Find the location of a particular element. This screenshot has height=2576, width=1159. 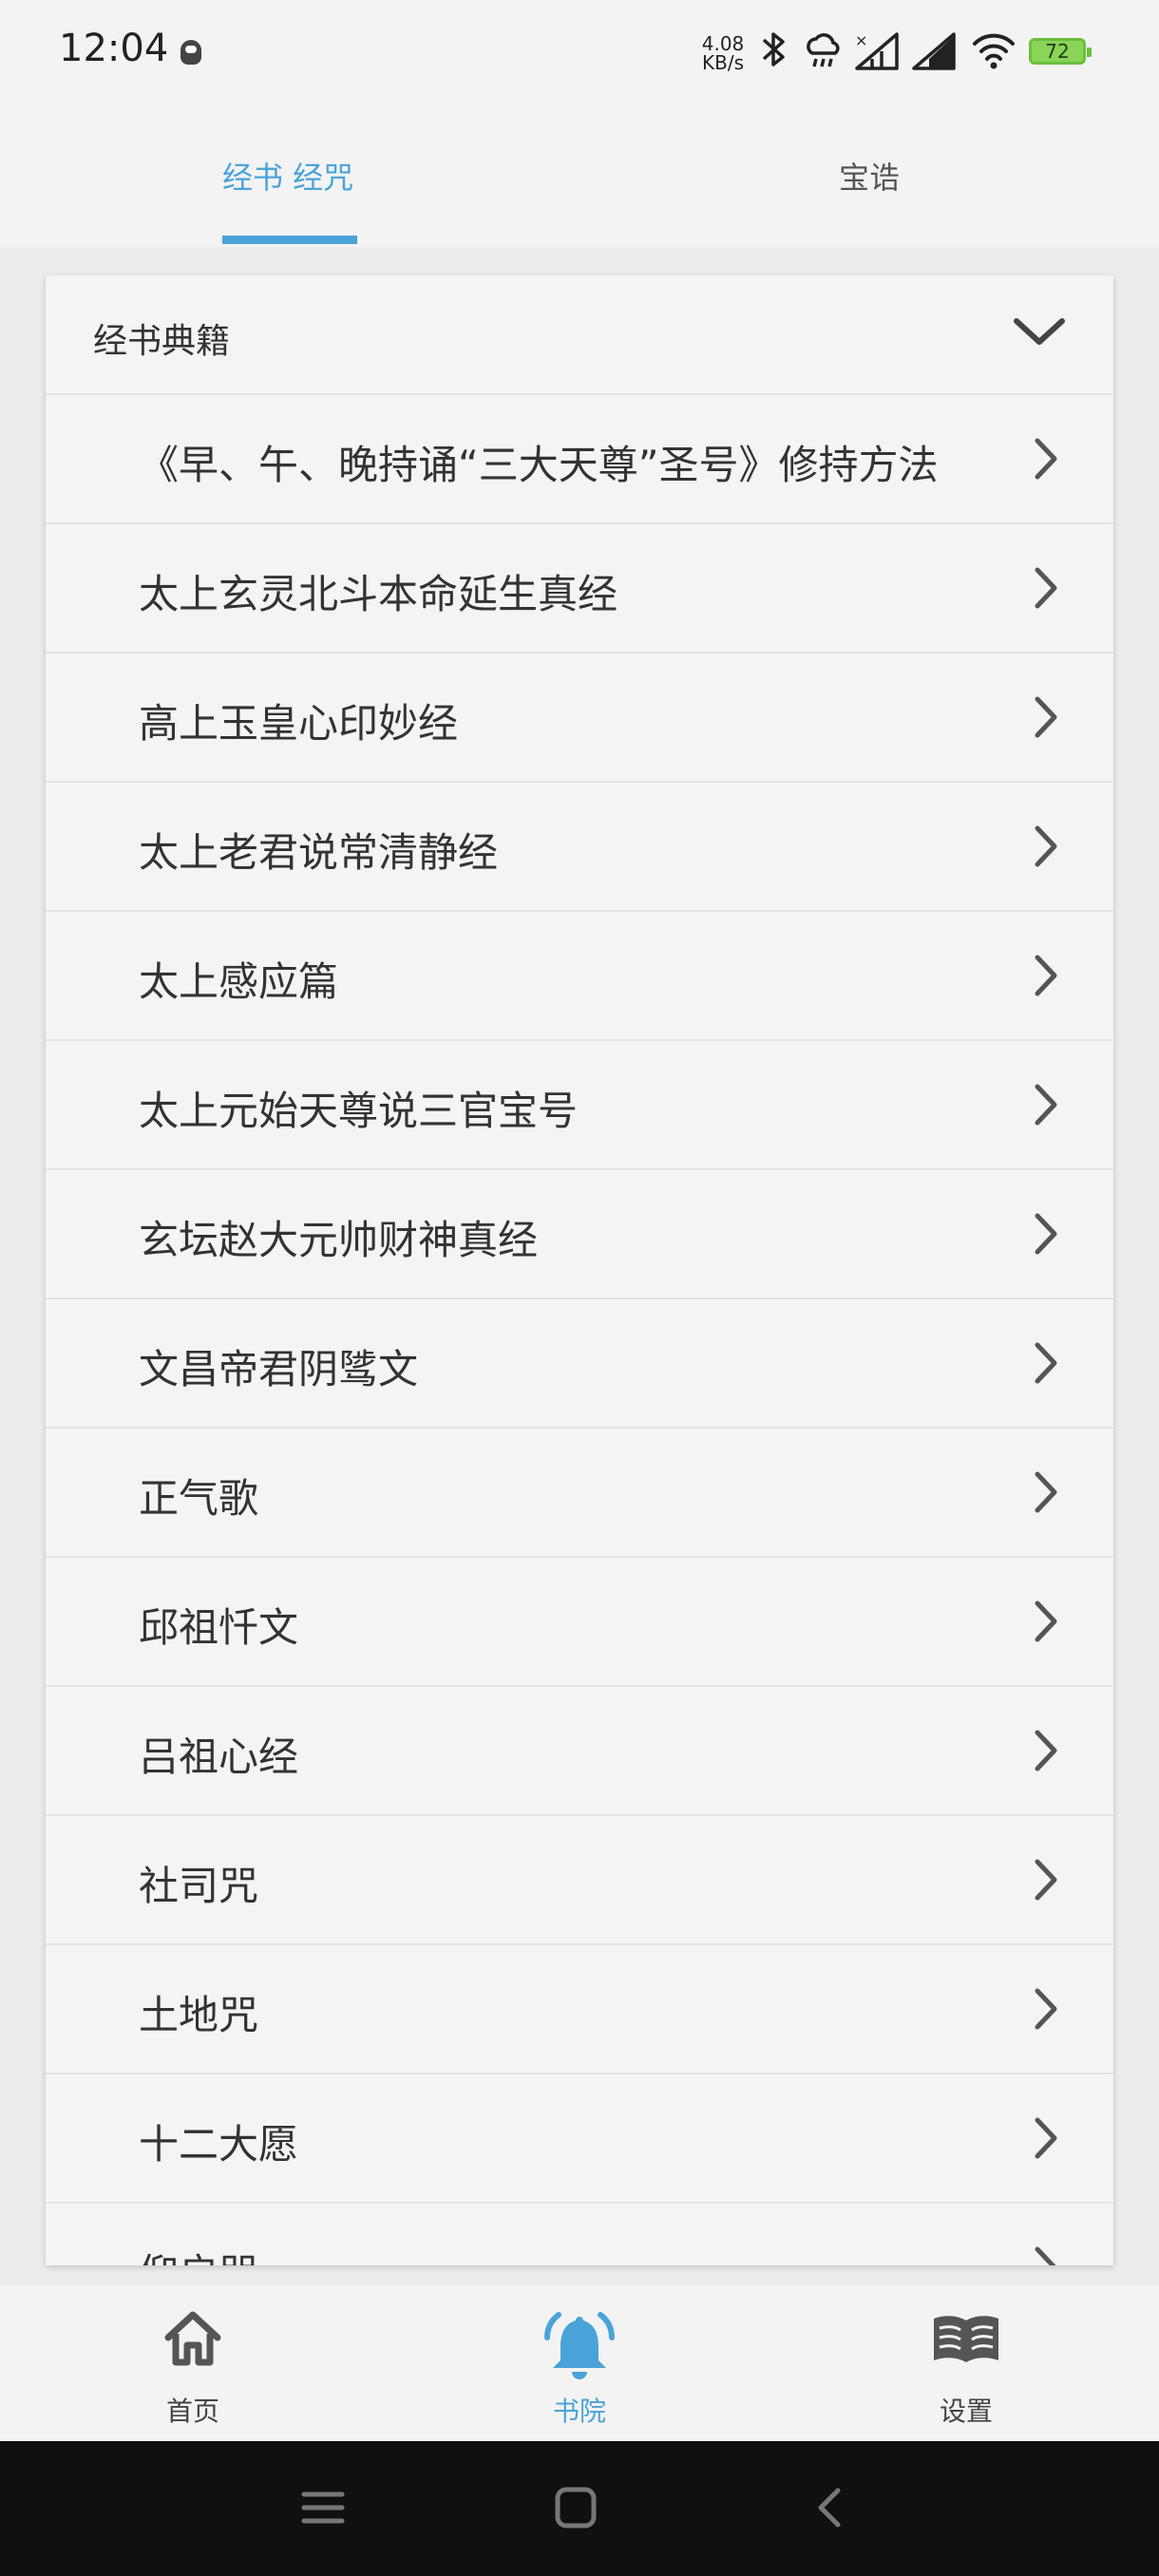

bottom-nav: 首页 书院 设置 is located at coordinates (579, 2362).